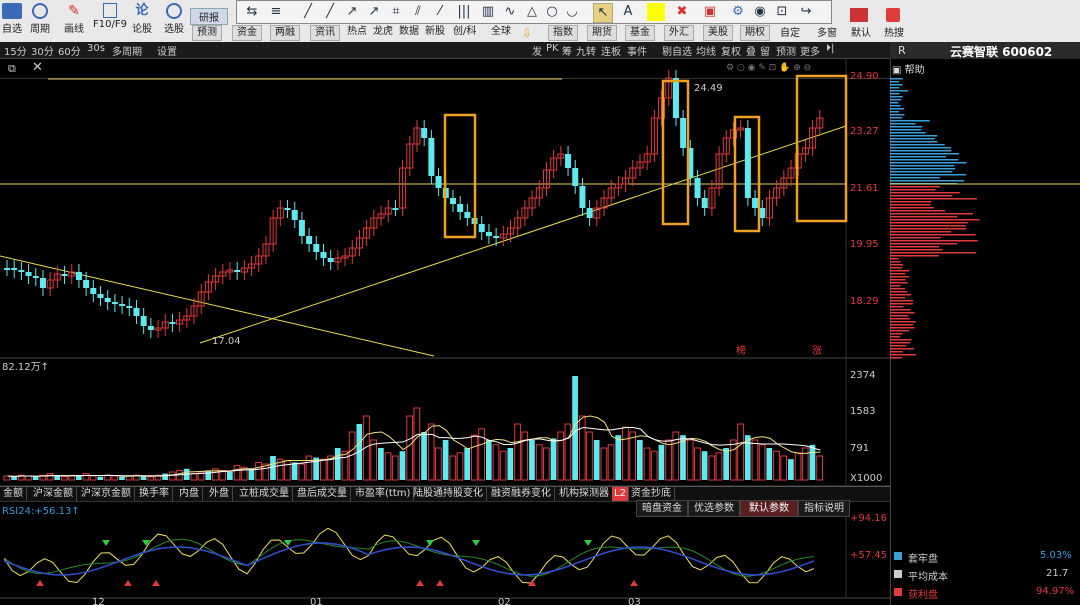 This screenshot has height=605, width=1080. I want to click on tab-bottom-fishing: 资金抄底, so click(651, 494).